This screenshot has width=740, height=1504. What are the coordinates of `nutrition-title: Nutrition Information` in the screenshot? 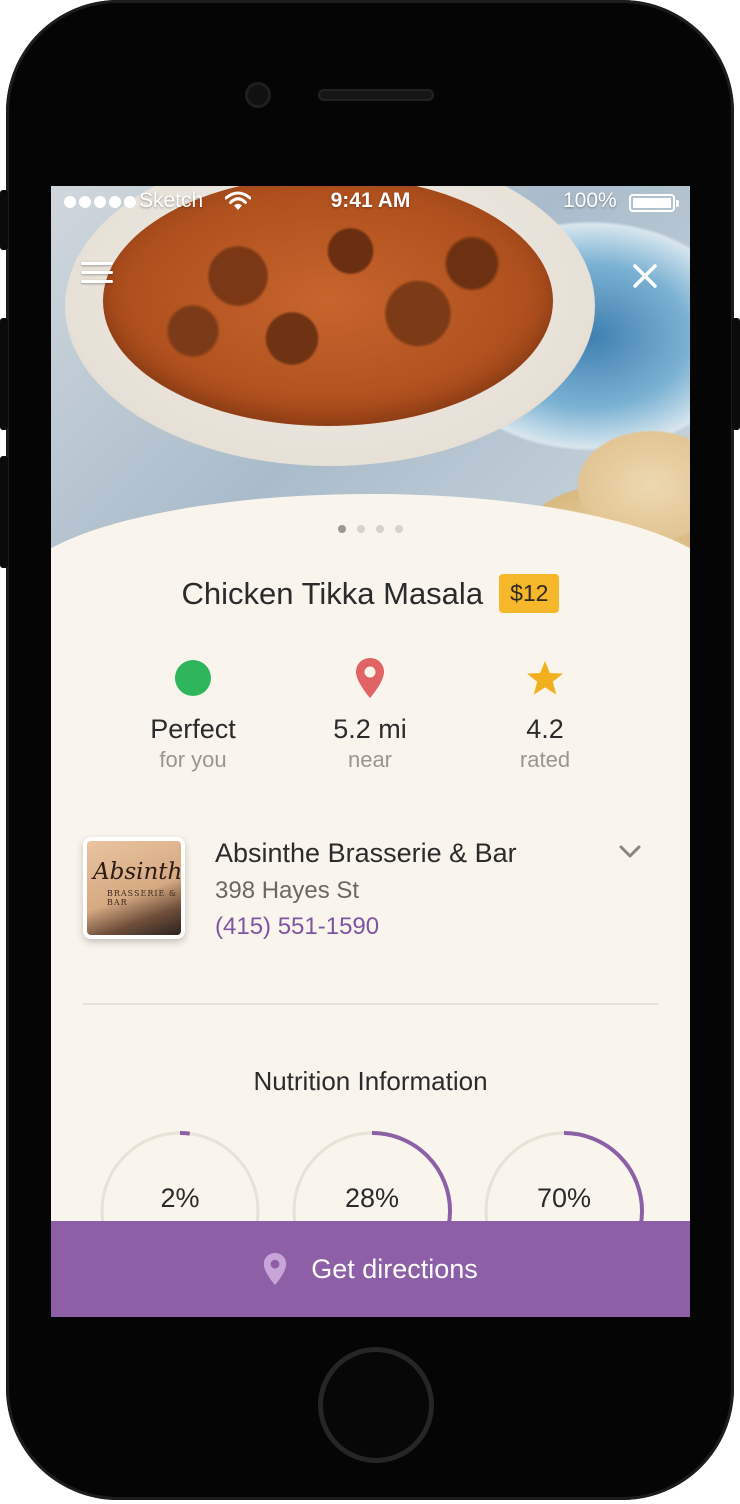 It's located at (370, 1081).